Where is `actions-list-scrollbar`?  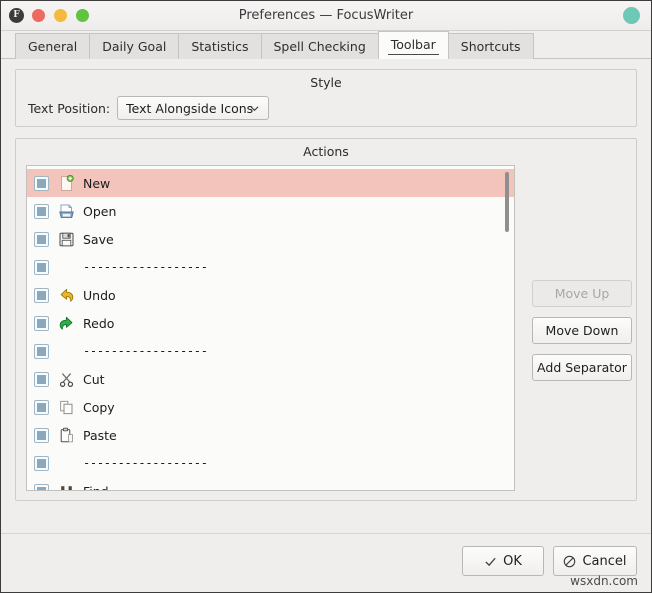 actions-list-scrollbar is located at coordinates (507, 328).